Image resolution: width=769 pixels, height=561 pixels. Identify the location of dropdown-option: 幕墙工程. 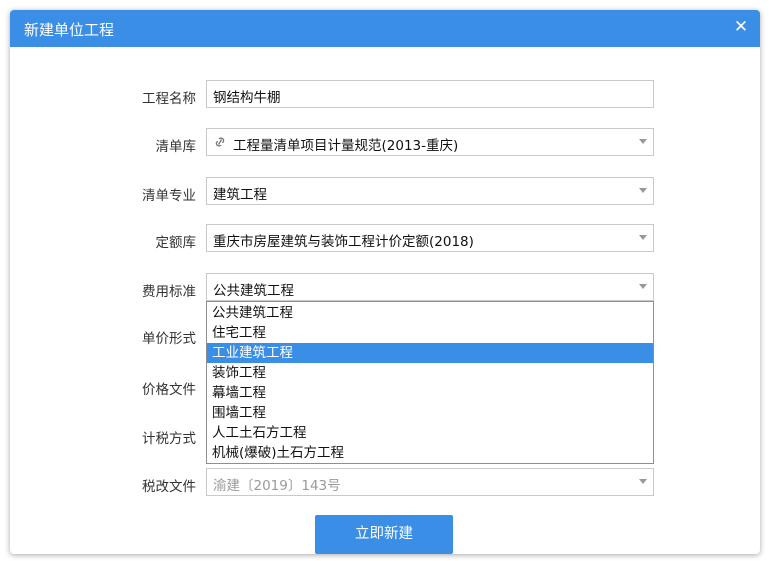
(430, 393).